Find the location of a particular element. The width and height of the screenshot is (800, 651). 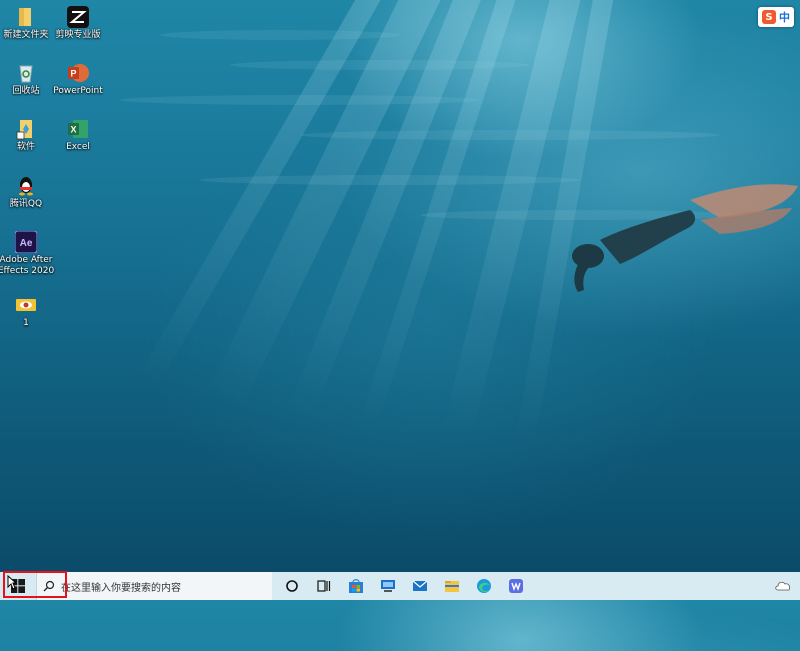

taskbar-search-box: 在这里输入你要搜索的内容 is located at coordinates (154, 586).